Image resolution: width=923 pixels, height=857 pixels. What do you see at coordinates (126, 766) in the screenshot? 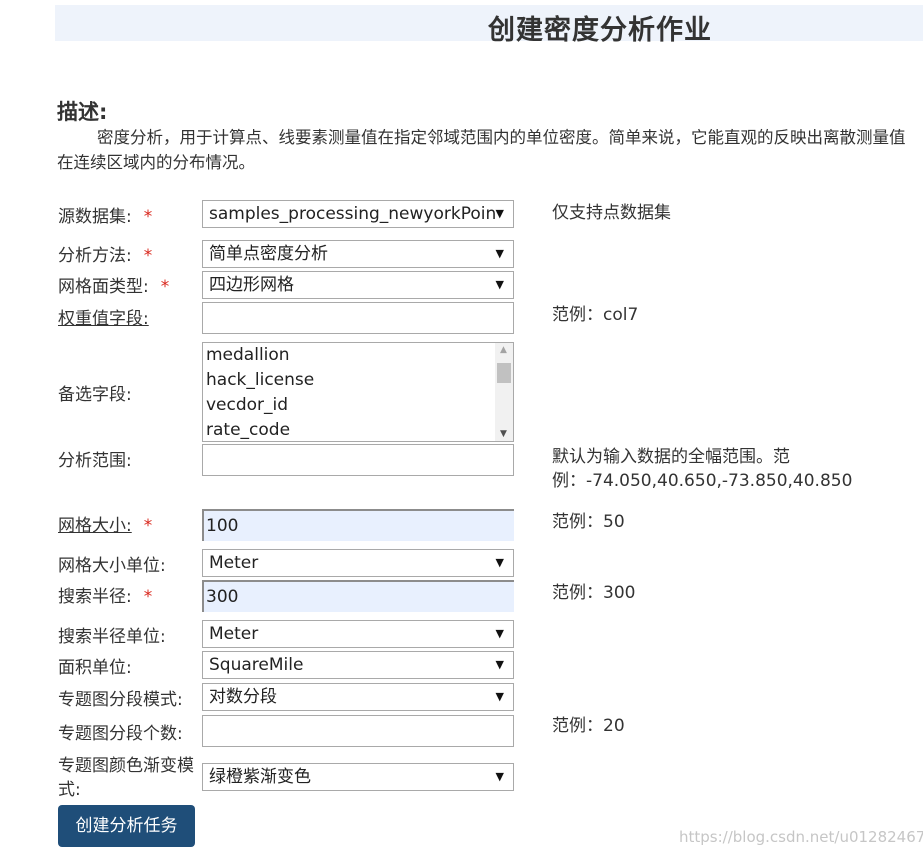
I see `color-gradient-label-line: 专题图颜色渐变模` at bounding box center [126, 766].